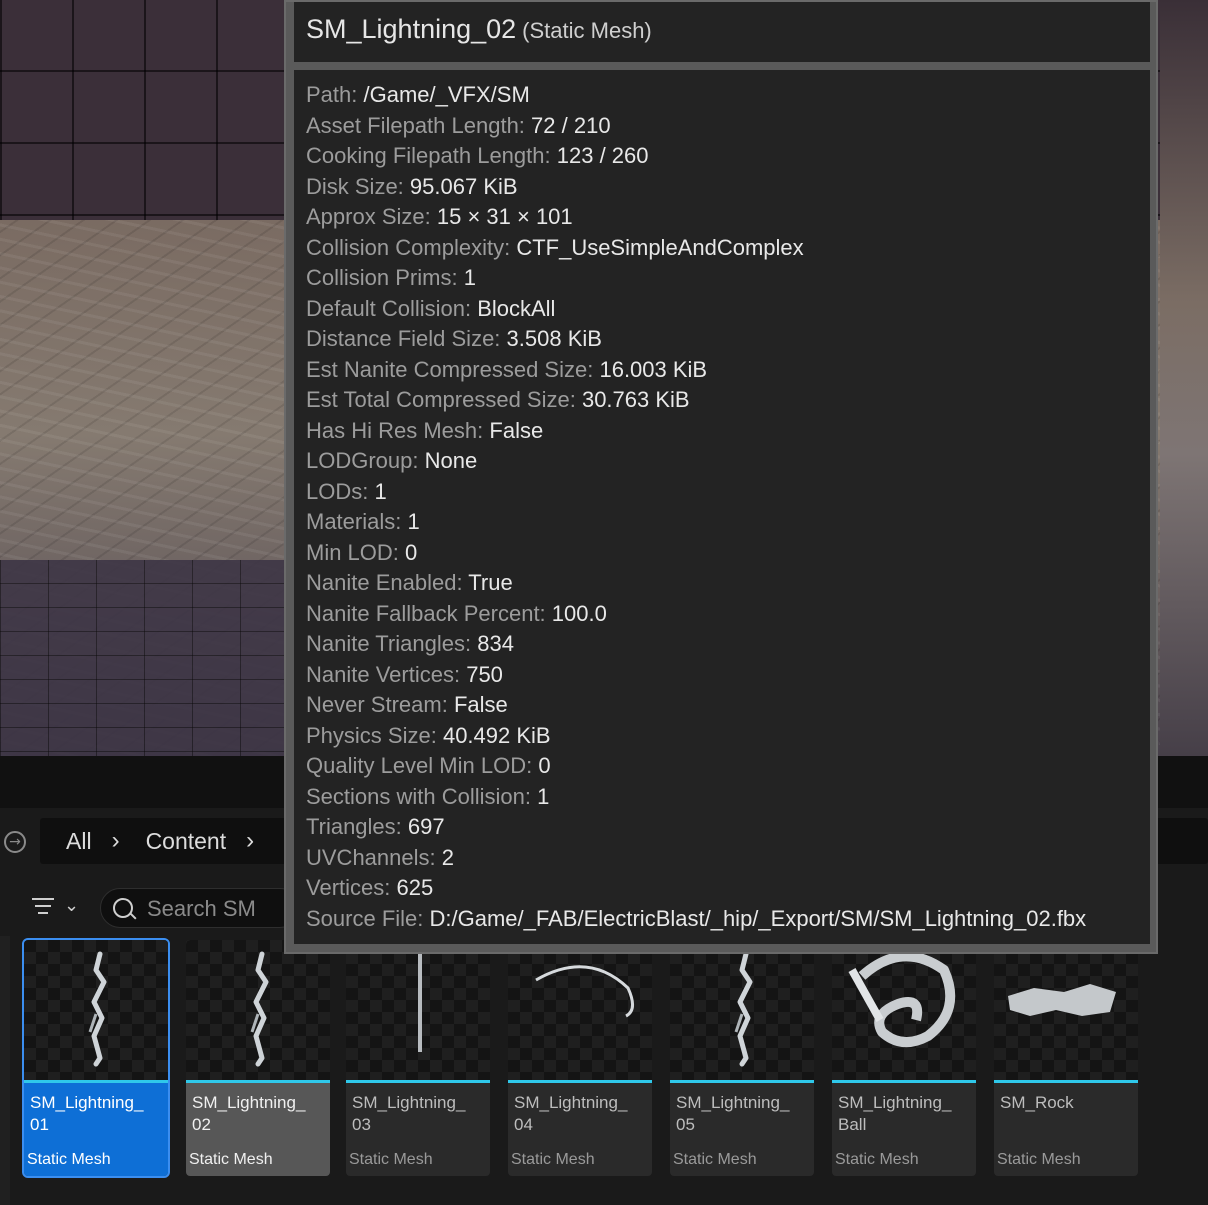 The width and height of the screenshot is (1208, 1205). Describe the element at coordinates (411, 29) in the screenshot. I see `tooltip-asset-name: SM_Lightning_02` at that location.